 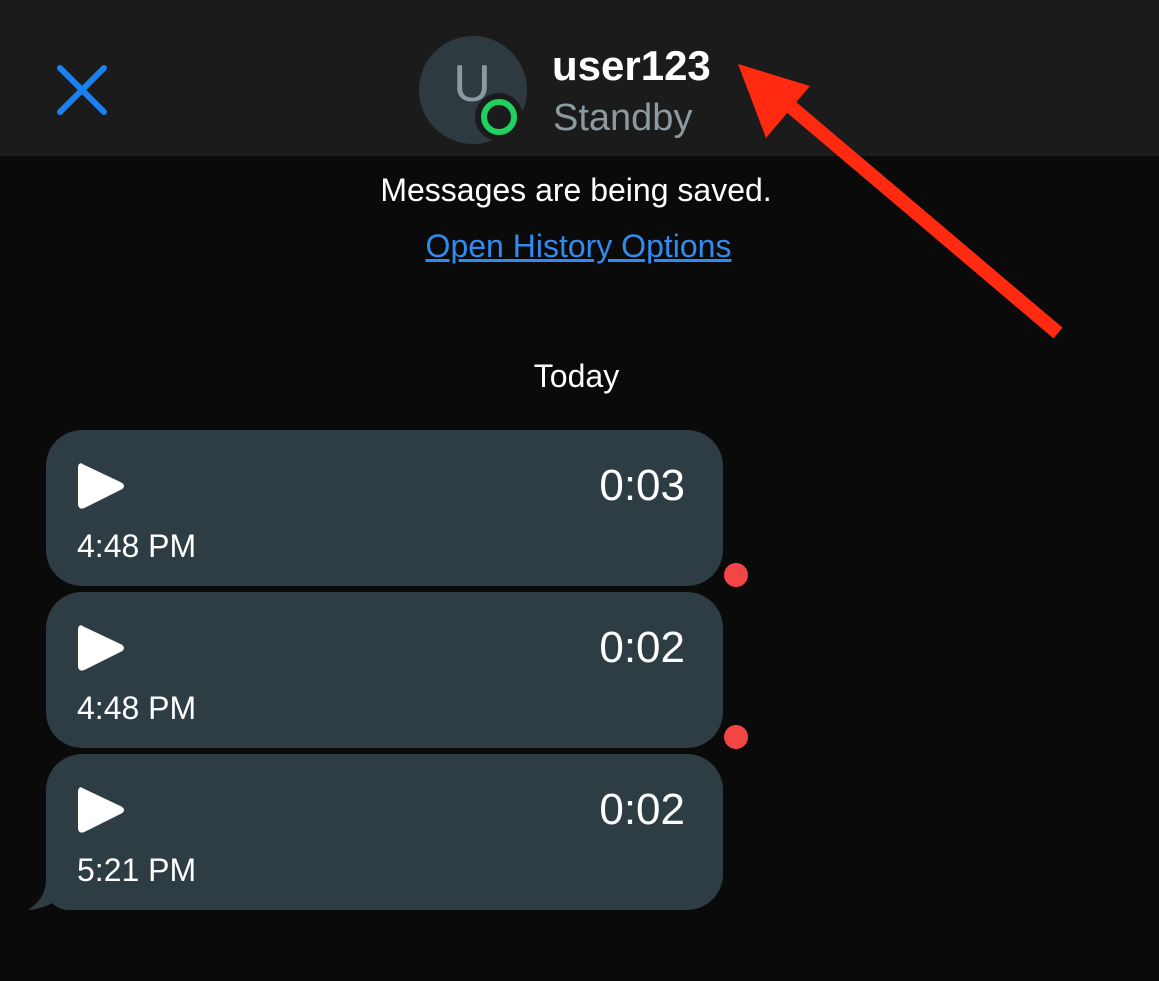 What do you see at coordinates (384, 832) in the screenshot?
I see `voice-message: 0:02 5:21 PM` at bounding box center [384, 832].